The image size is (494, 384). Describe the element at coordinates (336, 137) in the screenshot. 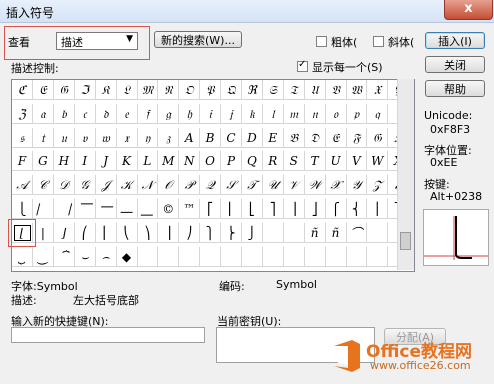

I see `symbol-cell: 𝔈` at that location.